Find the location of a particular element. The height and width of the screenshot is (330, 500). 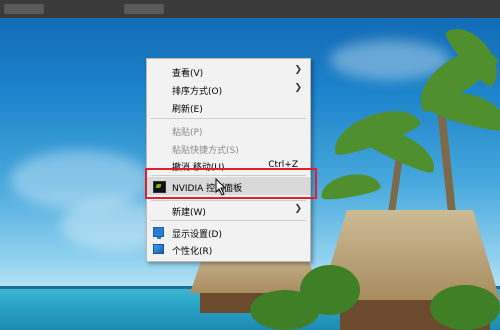

menu-item-personalize: 个性化(R) is located at coordinates (228, 249).